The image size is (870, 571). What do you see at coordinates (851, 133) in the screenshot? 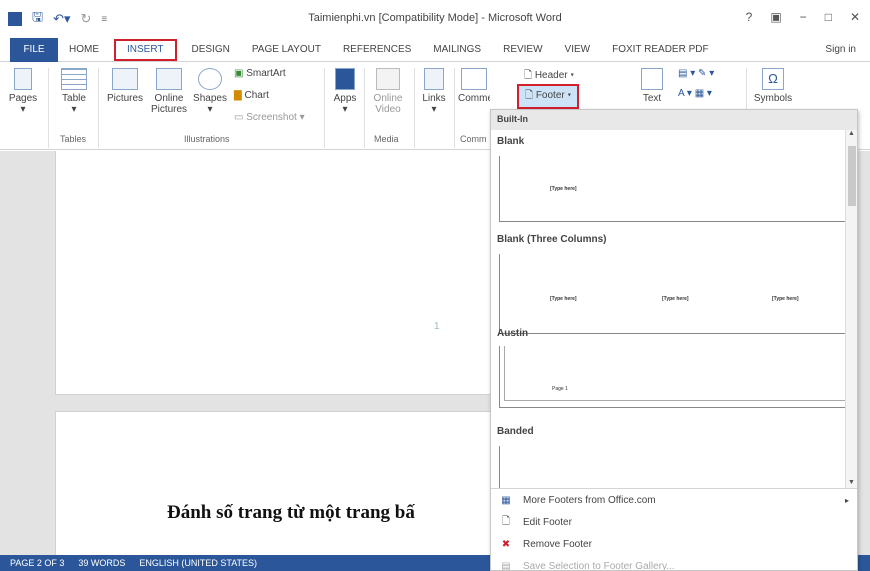
I see `scroll-up-icon: ▲` at bounding box center [851, 133].